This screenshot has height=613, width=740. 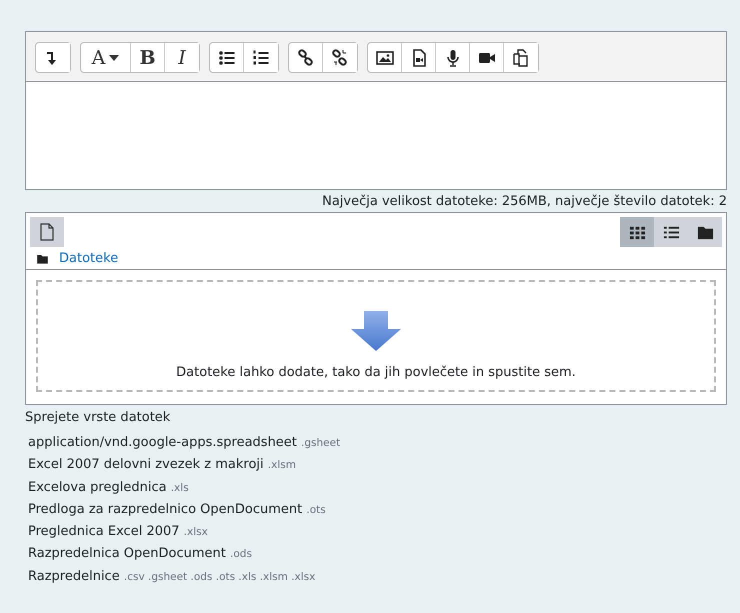 I want to click on folder-icon, so click(x=42, y=258).